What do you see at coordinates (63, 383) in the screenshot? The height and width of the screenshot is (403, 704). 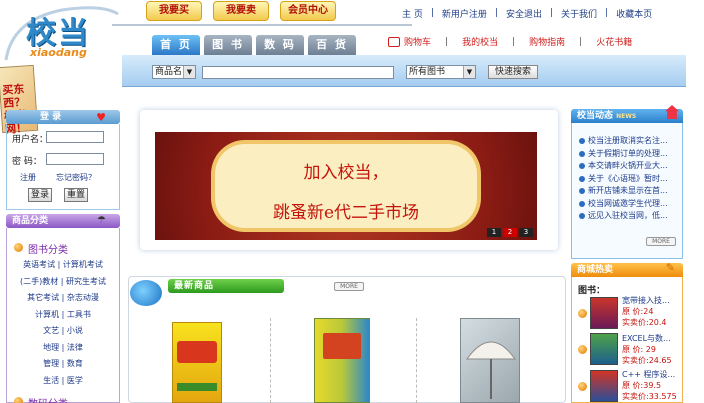 I see `category-row: 生活 | 医学` at bounding box center [63, 383].